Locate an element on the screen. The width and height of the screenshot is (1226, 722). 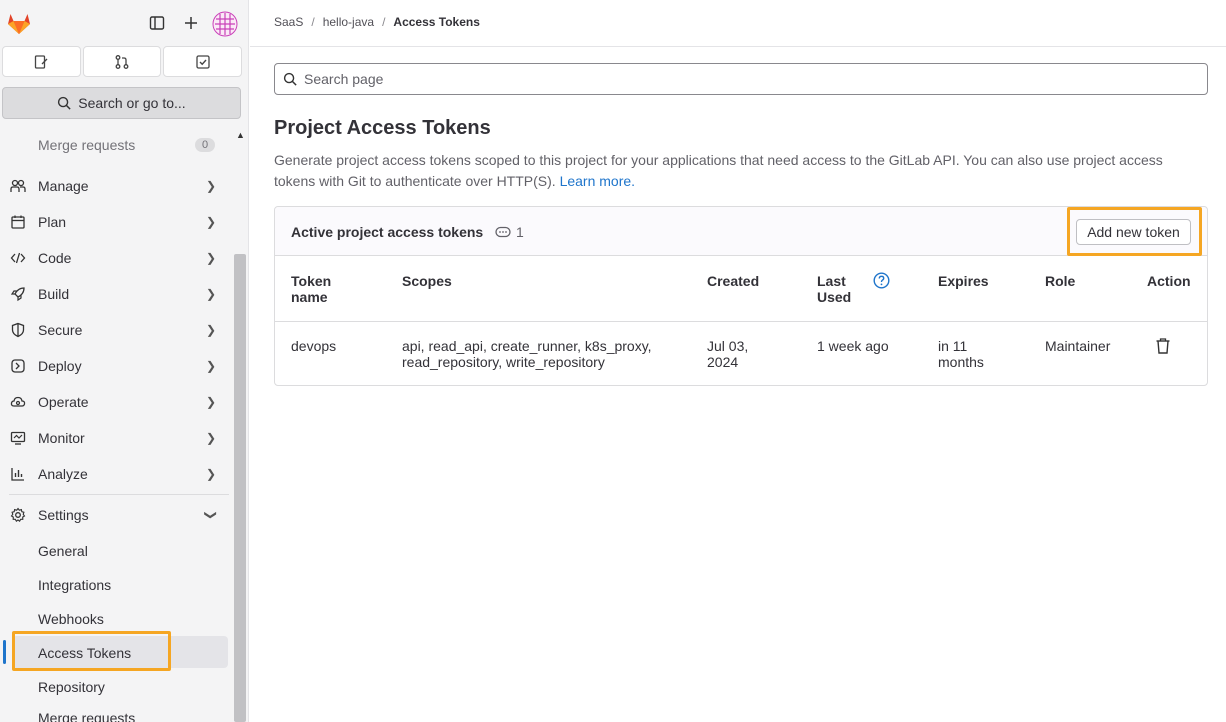
quick-actions is located at coordinates (122, 62).